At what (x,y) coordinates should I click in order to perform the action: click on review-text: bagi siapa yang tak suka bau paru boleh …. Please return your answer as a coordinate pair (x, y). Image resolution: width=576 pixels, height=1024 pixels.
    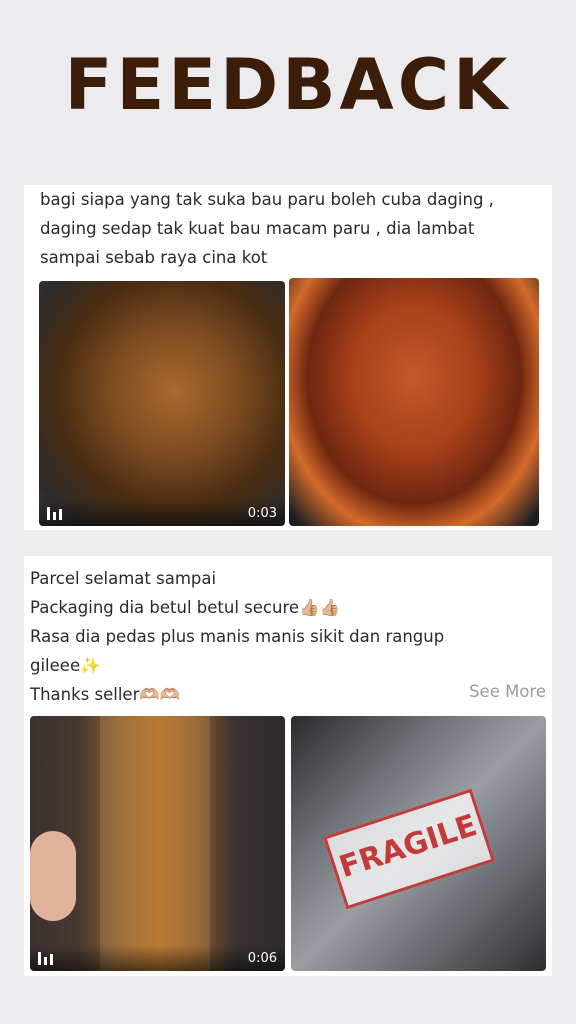
    Looking at the image, I should click on (290, 228).